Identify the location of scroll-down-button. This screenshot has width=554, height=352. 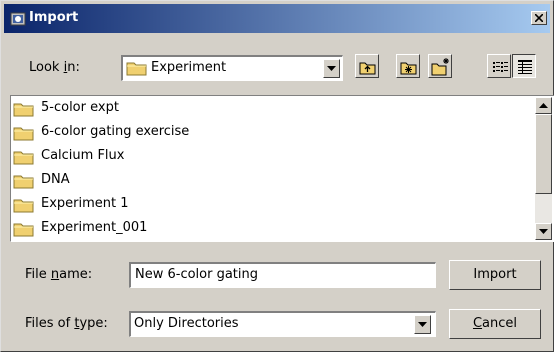
(543, 231).